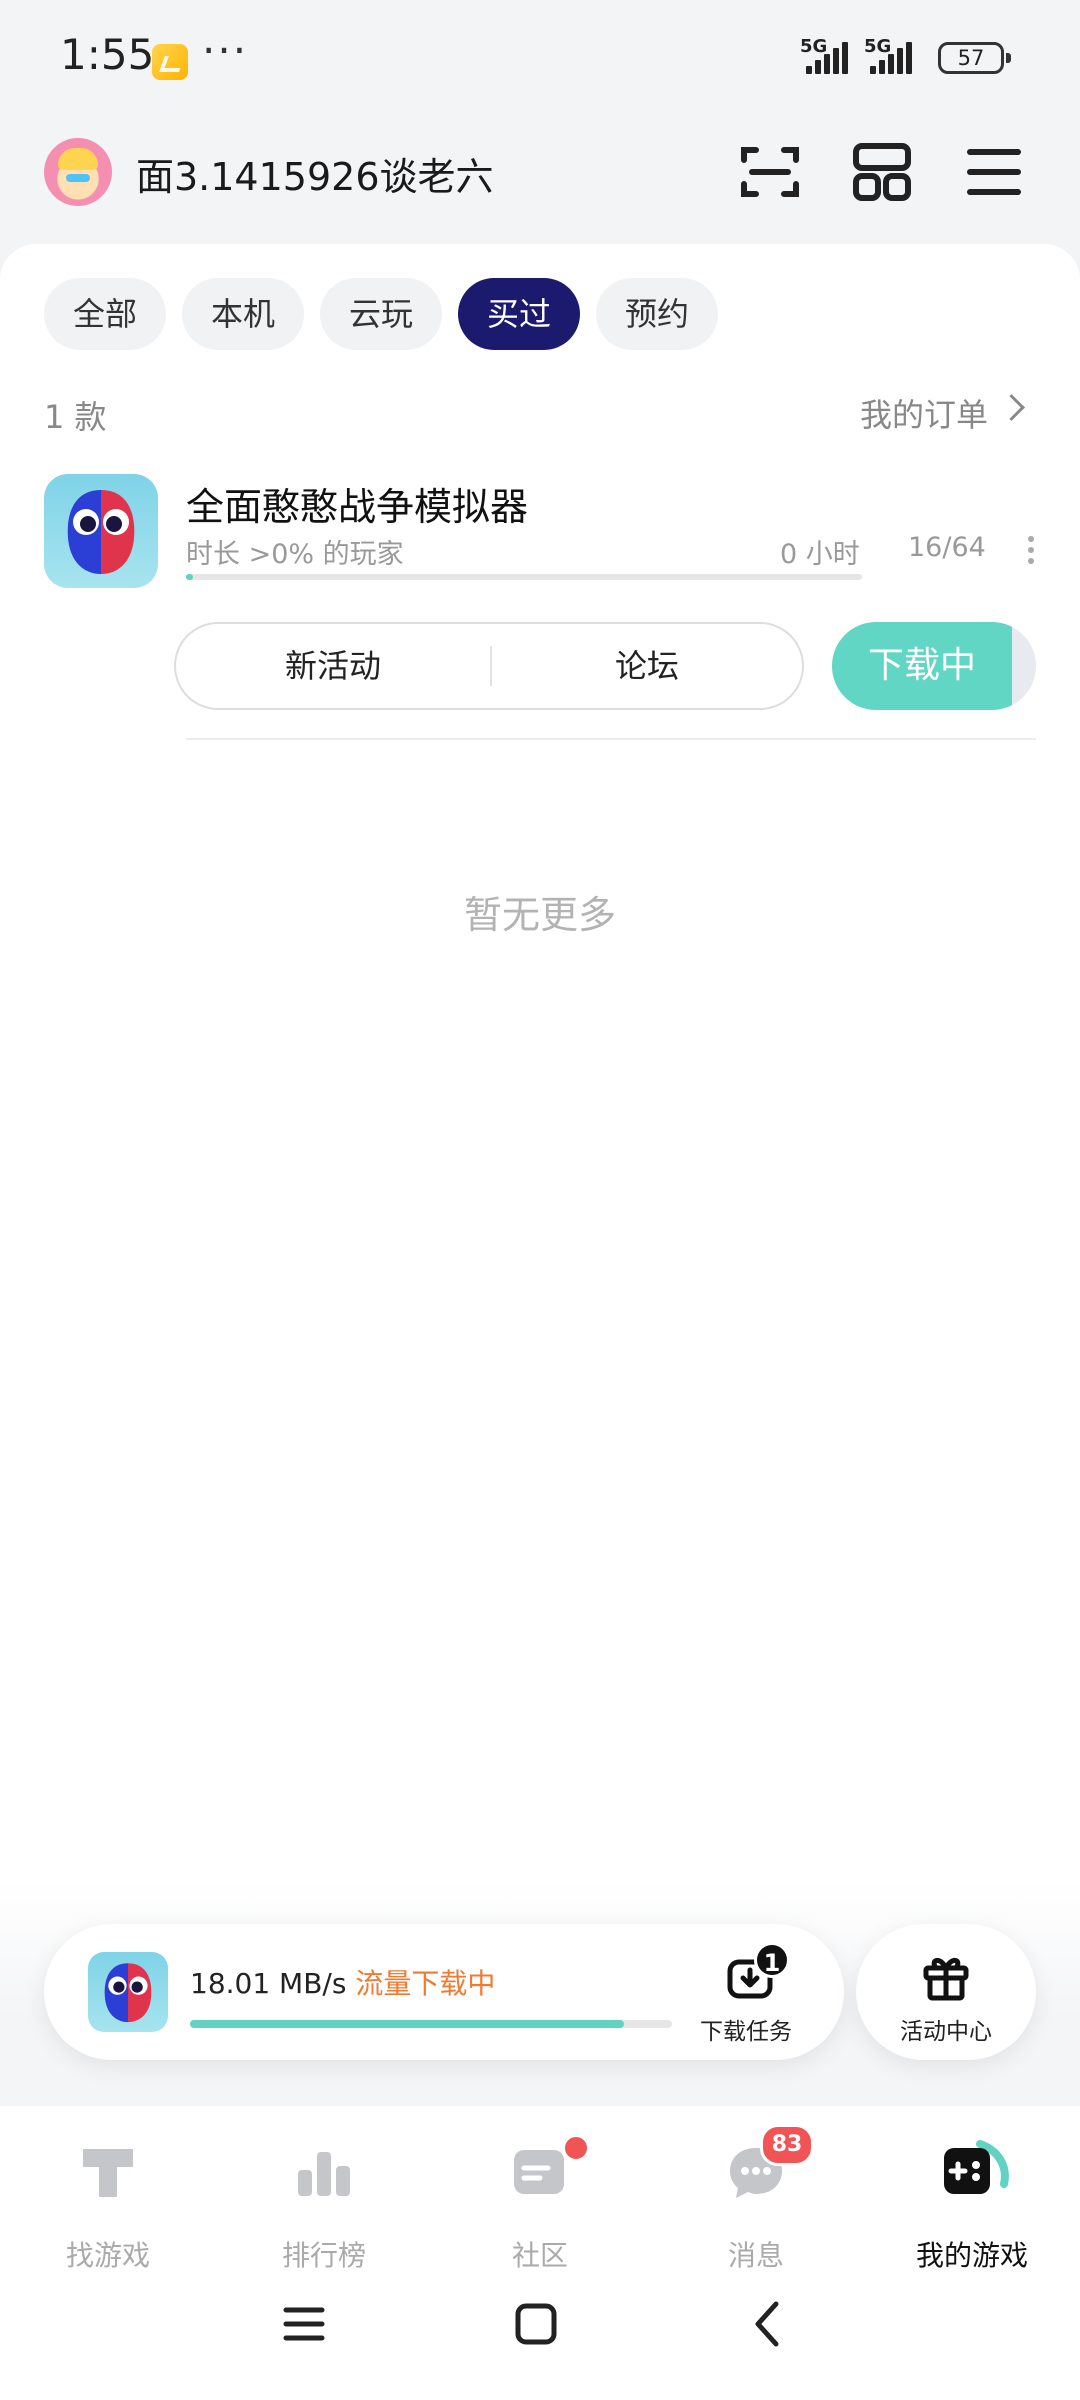 The image size is (1080, 2400). What do you see at coordinates (333, 666) in the screenshot?
I see `new-activity-button: 新活动` at bounding box center [333, 666].